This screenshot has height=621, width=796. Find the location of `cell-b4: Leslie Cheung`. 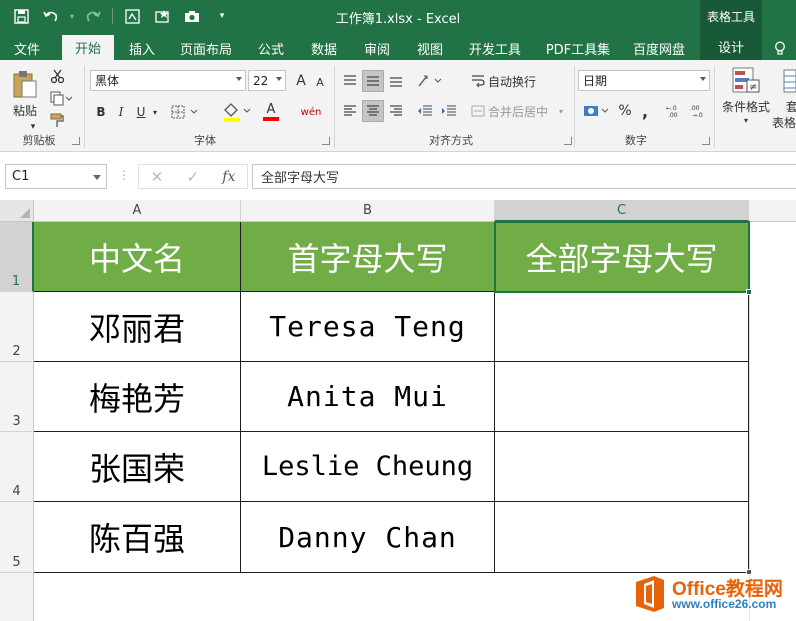

cell-b4: Leslie Cheung is located at coordinates (368, 467).